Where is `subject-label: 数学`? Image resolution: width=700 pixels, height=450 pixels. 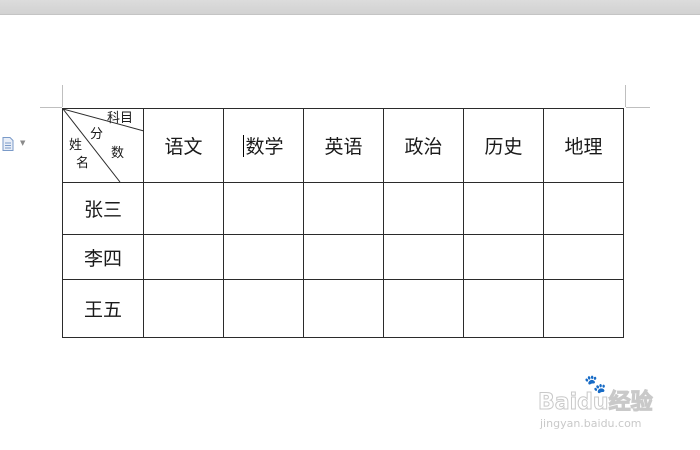 subject-label: 数学 is located at coordinates (264, 147).